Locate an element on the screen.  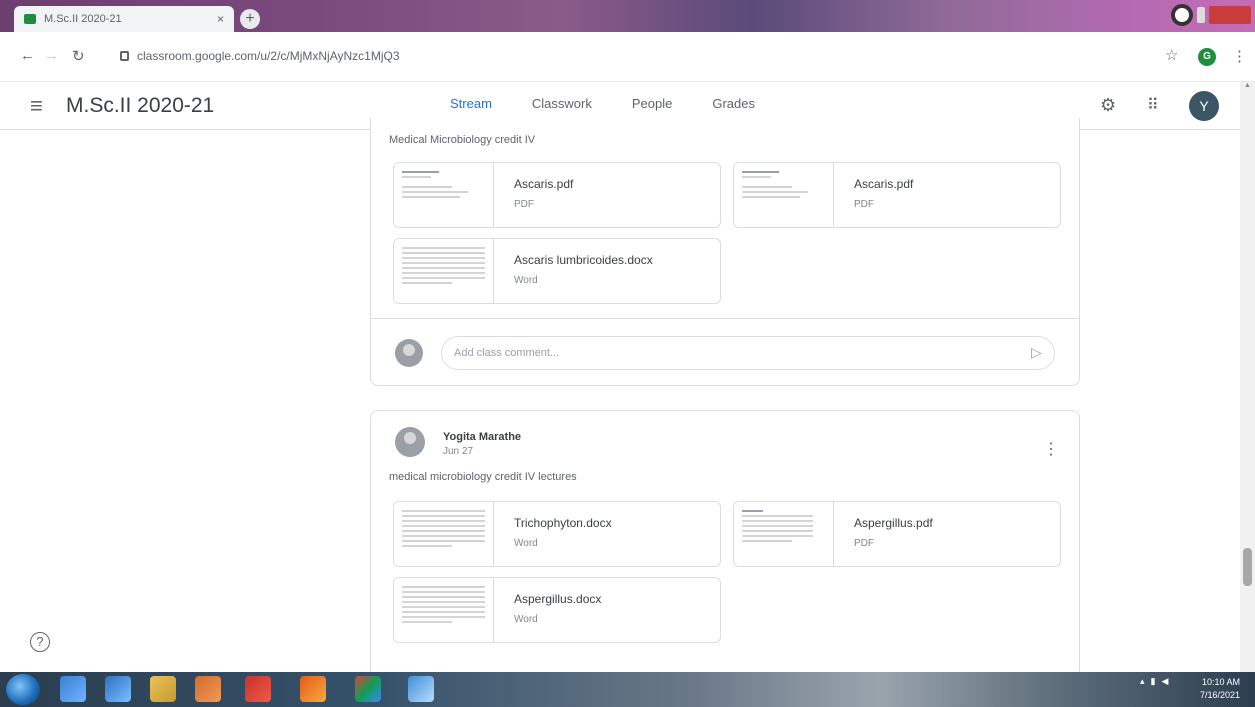
account-avatar: Y is located at coordinates (1204, 106).